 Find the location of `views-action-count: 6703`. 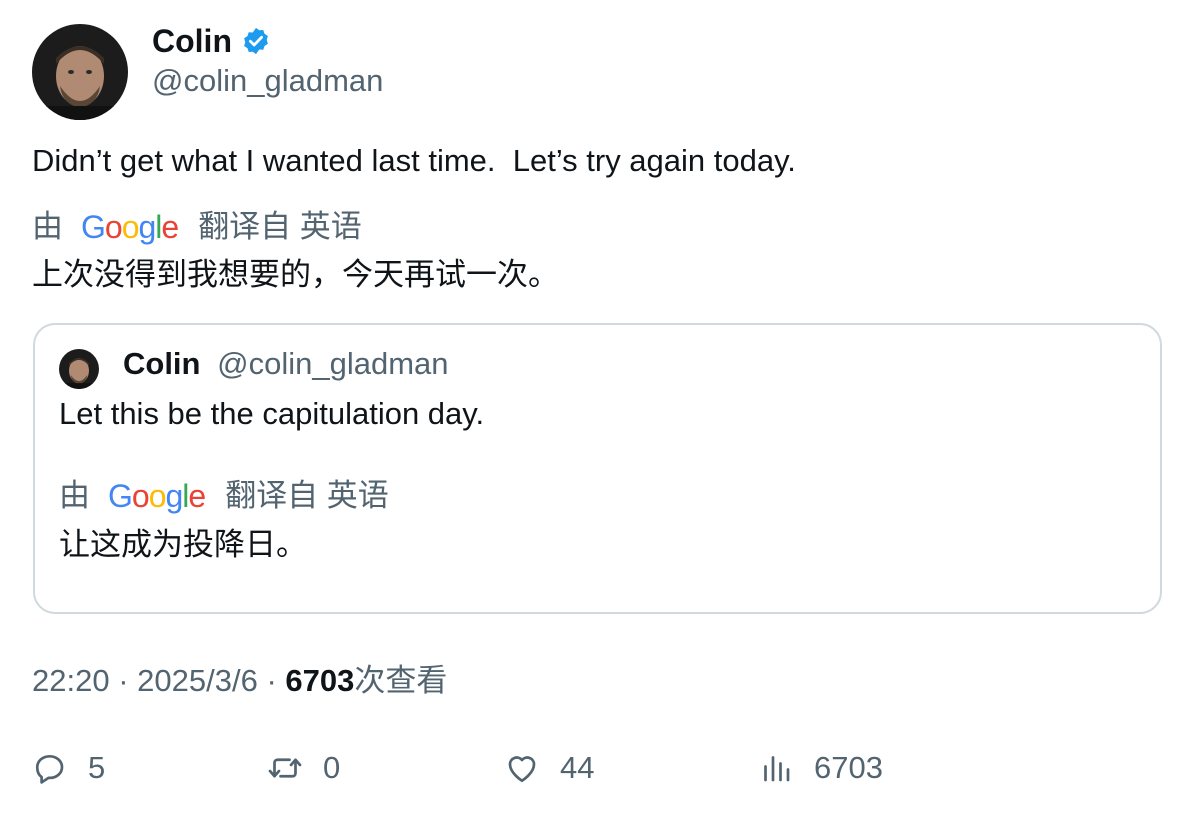

views-action-count: 6703 is located at coordinates (848, 767).